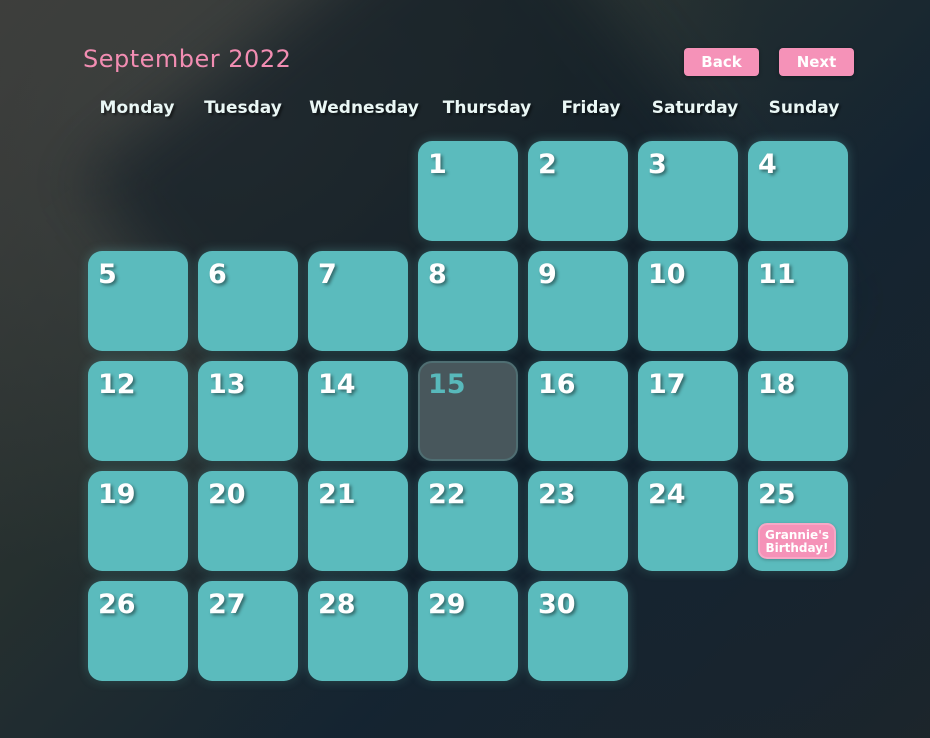  What do you see at coordinates (468, 521) in the screenshot?
I see `day-cell: 22` at bounding box center [468, 521].